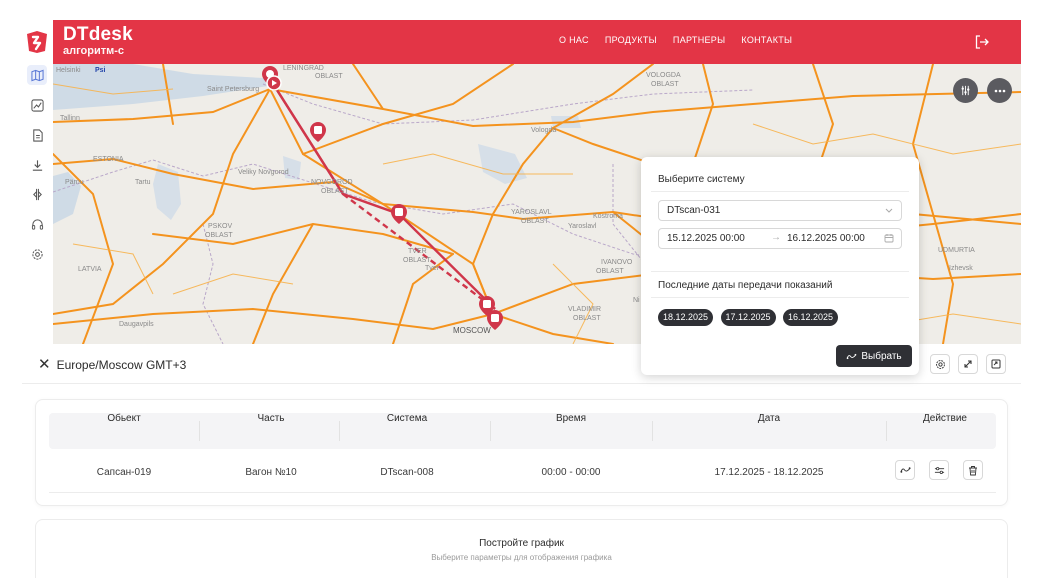 Image resolution: width=1047 pixels, height=578 pixels. I want to click on nav-about: О НАС, so click(574, 40).